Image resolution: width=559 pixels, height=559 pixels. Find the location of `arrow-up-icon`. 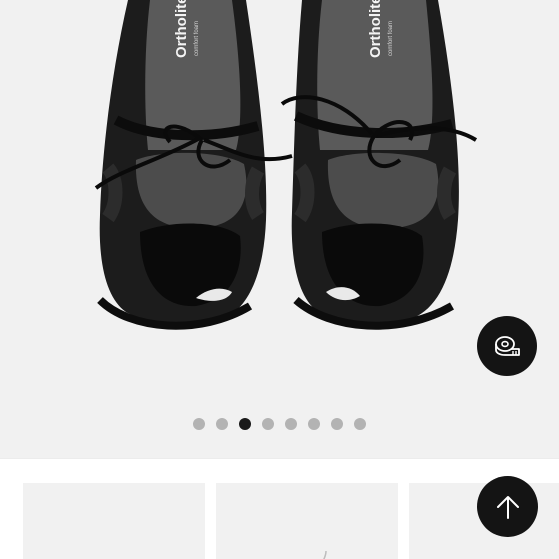

arrow-up-icon is located at coordinates (507, 507).